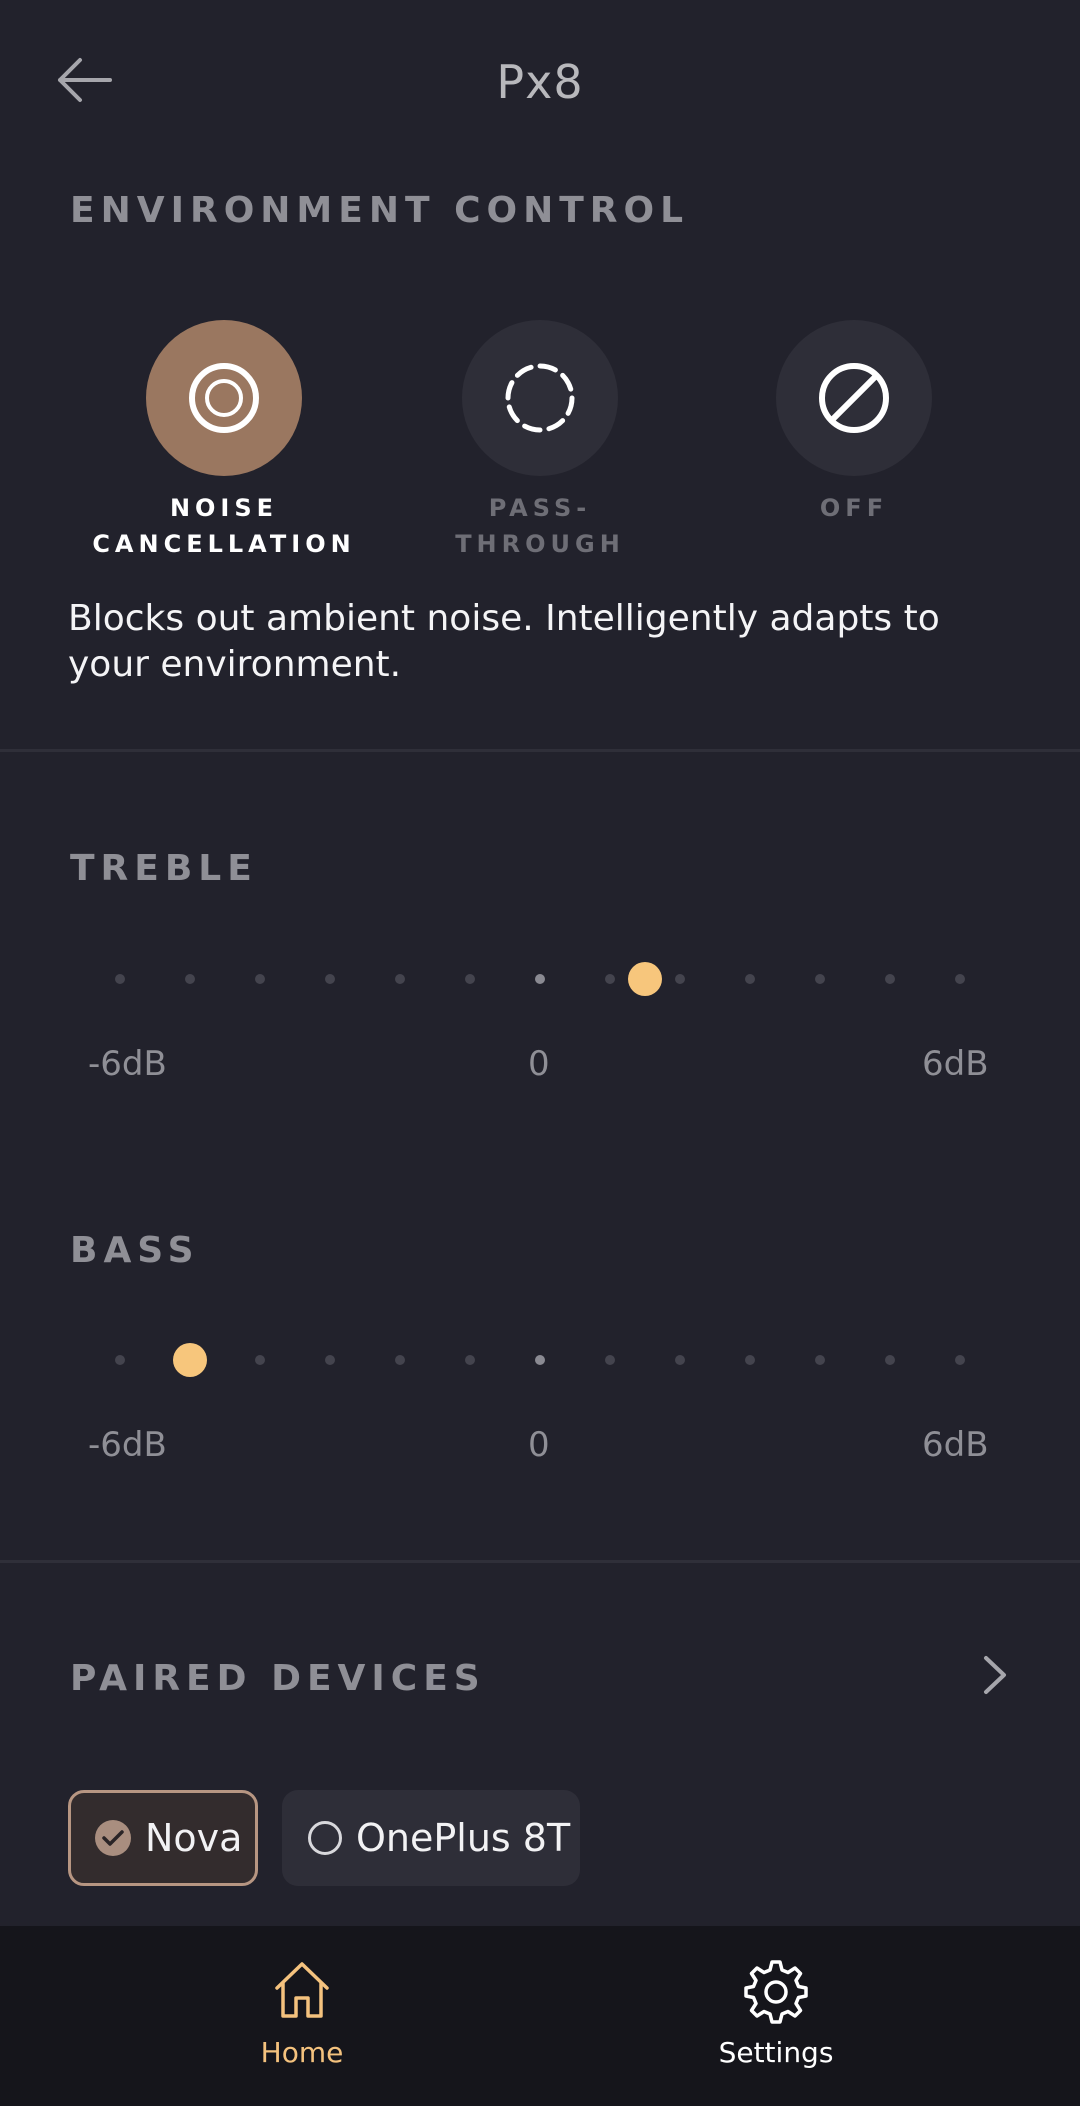 Image resolution: width=1080 pixels, height=2106 pixels. Describe the element at coordinates (776, 2052) in the screenshot. I see `nav-settings-label: Settings` at that location.